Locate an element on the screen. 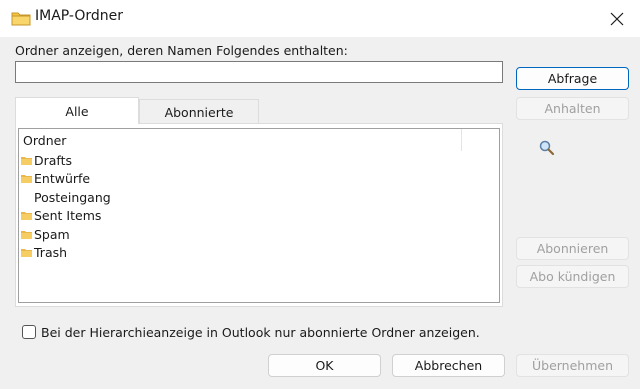 The height and width of the screenshot is (389, 640). tab-alle: Alle is located at coordinates (77, 110).